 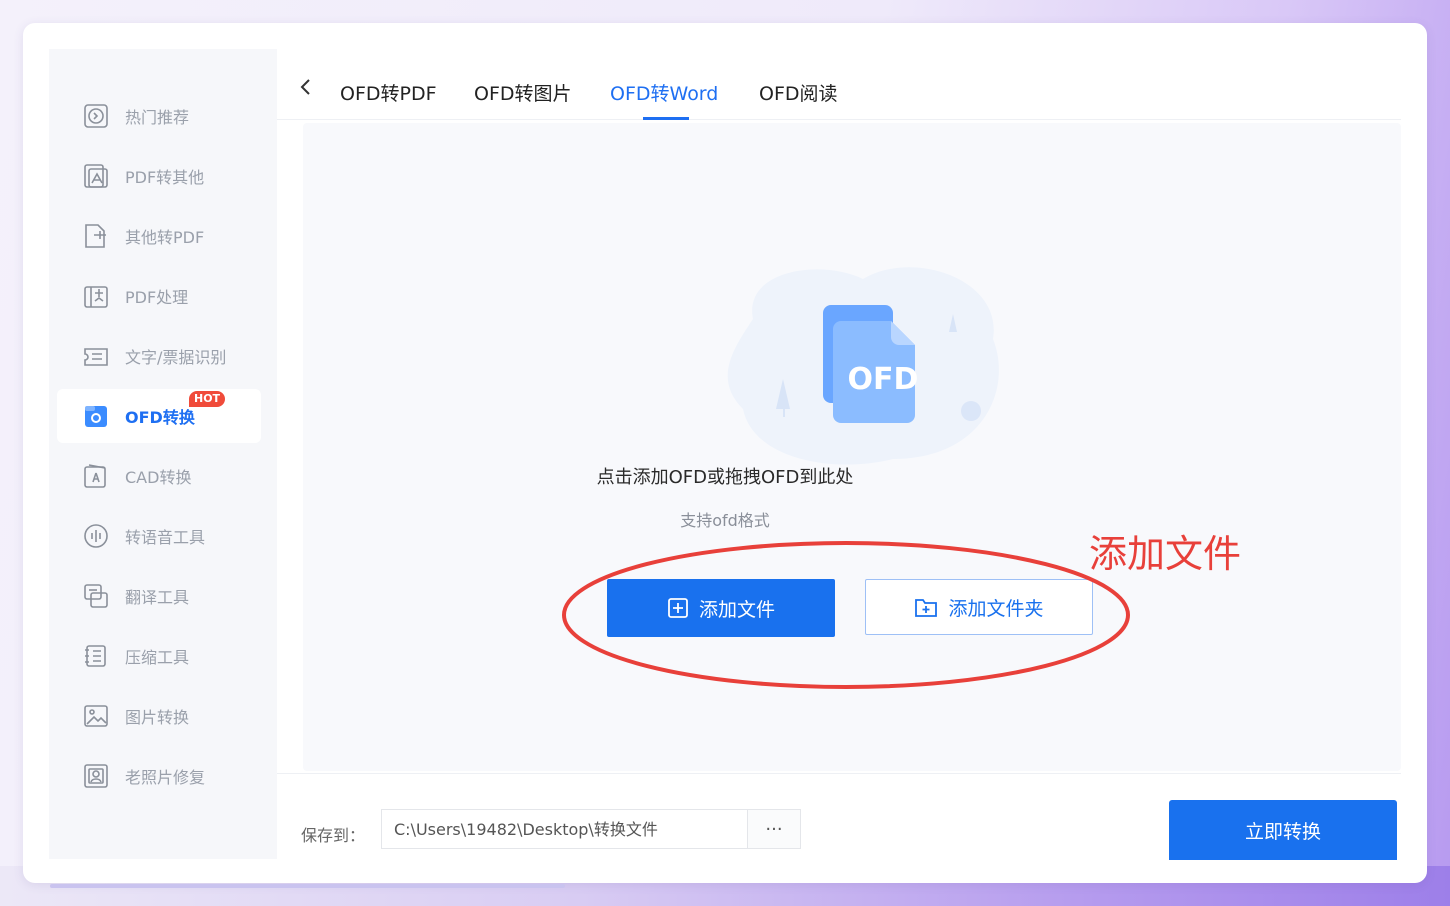 What do you see at coordinates (926, 608) in the screenshot?
I see `add-folder-icon` at bounding box center [926, 608].